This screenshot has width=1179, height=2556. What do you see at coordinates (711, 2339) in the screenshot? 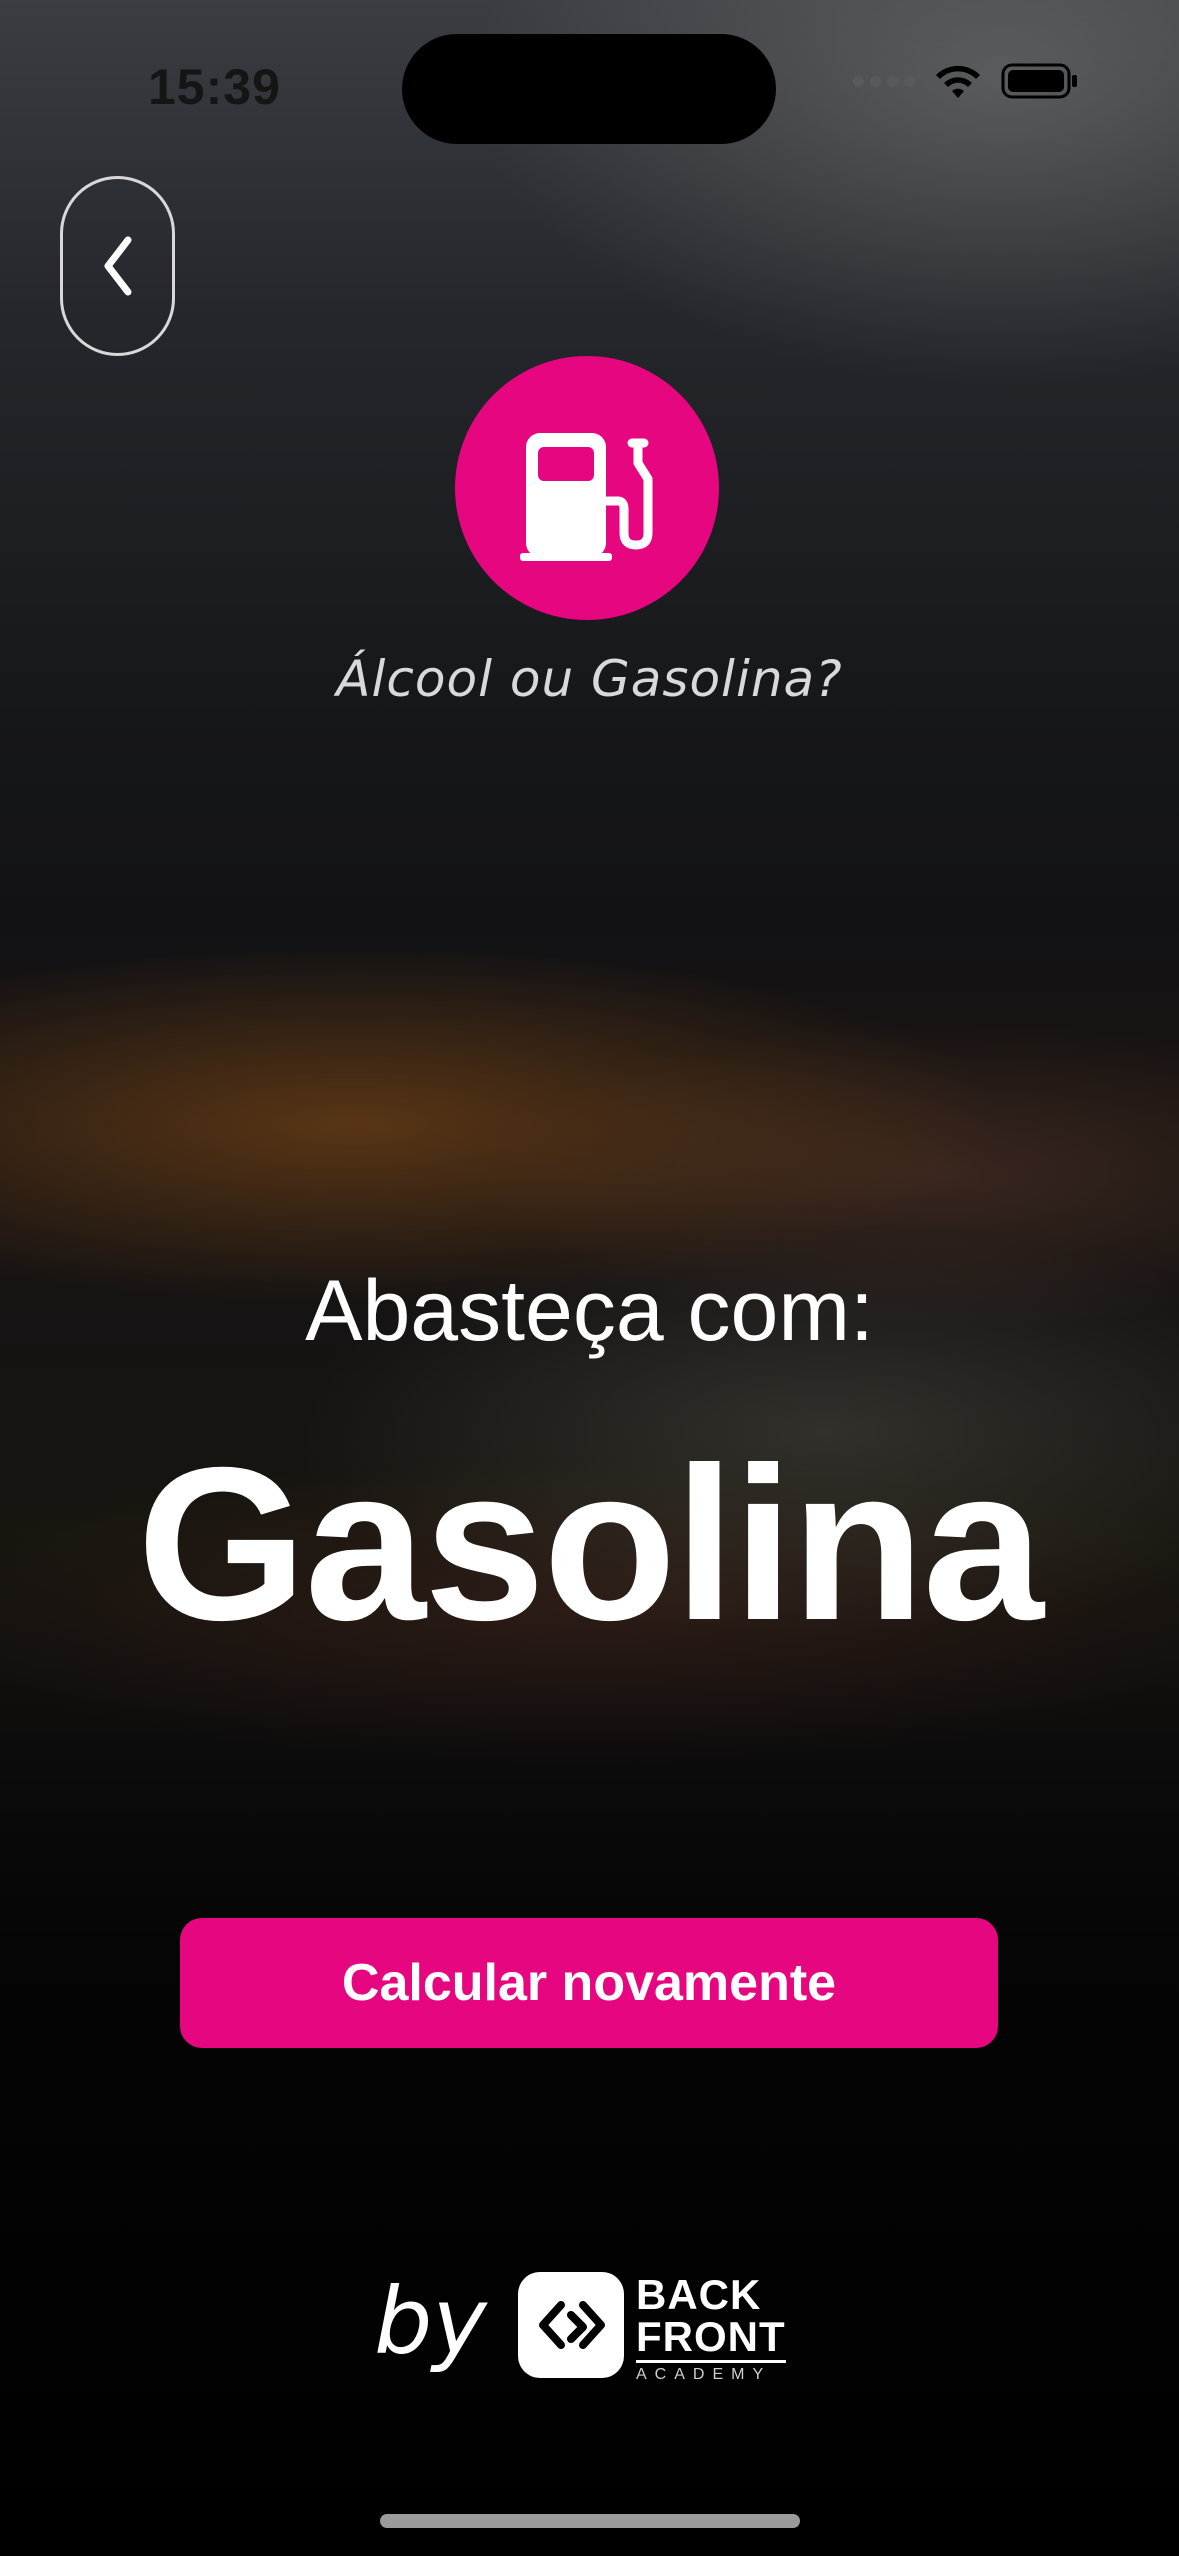
I see `brand-line-front: FRONT` at bounding box center [711, 2339].